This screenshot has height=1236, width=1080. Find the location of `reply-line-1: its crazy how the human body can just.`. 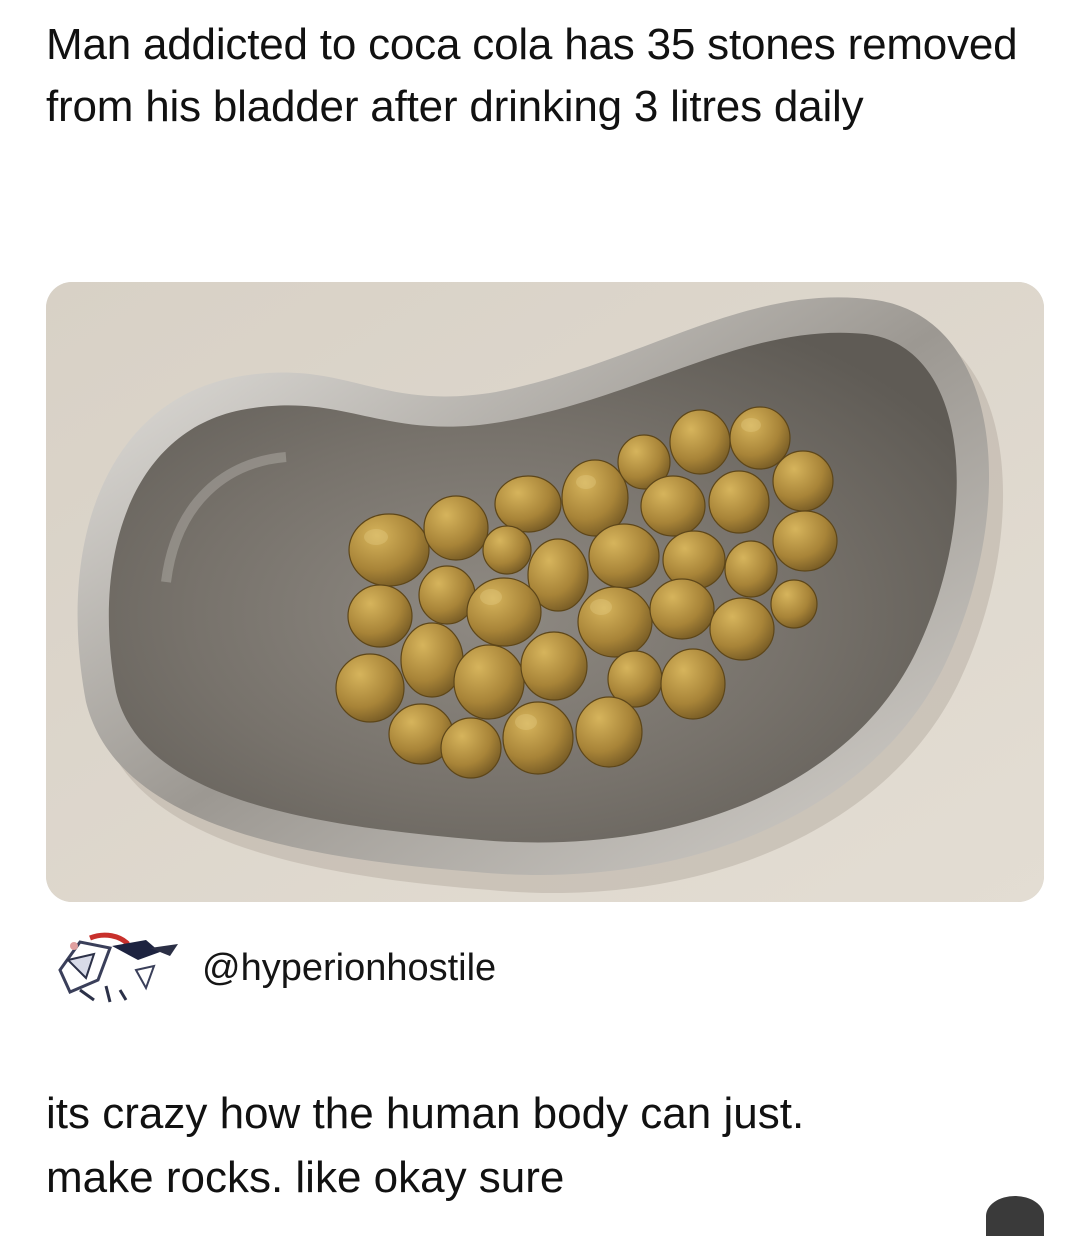

reply-line-1: its crazy how the human body can just. is located at coordinates (425, 1113).